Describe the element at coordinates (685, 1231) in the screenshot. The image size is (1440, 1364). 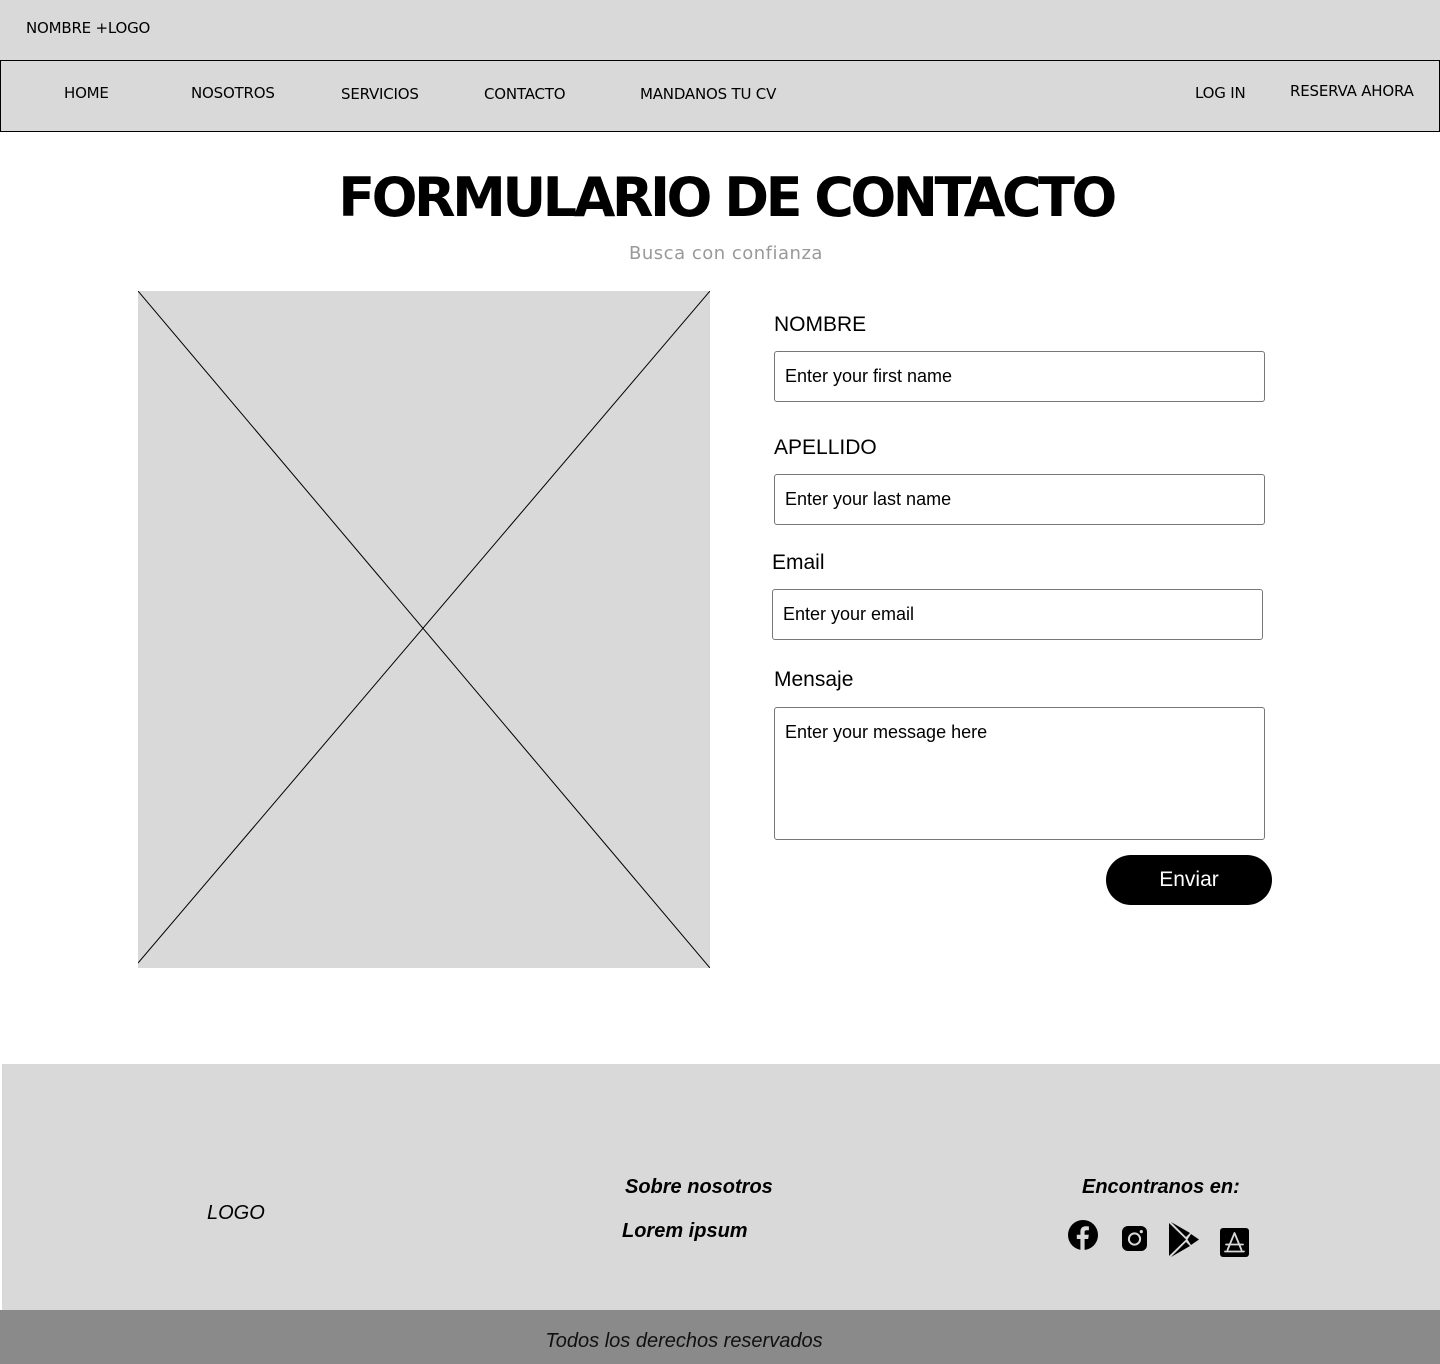
I see `footer-about-text: Lorem ipsum` at that location.